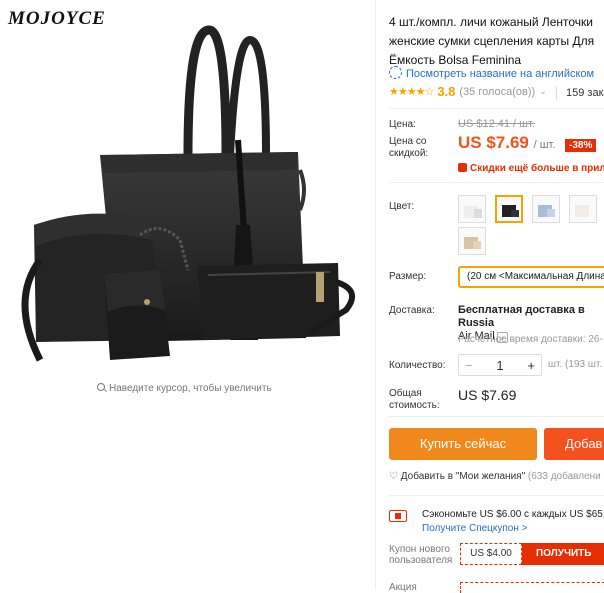 This screenshot has width=604, height=593. Describe the element at coordinates (184, 388) in the screenshot. I see `zoom-hint: Наведите курсор, чтобы увеличить` at that location.